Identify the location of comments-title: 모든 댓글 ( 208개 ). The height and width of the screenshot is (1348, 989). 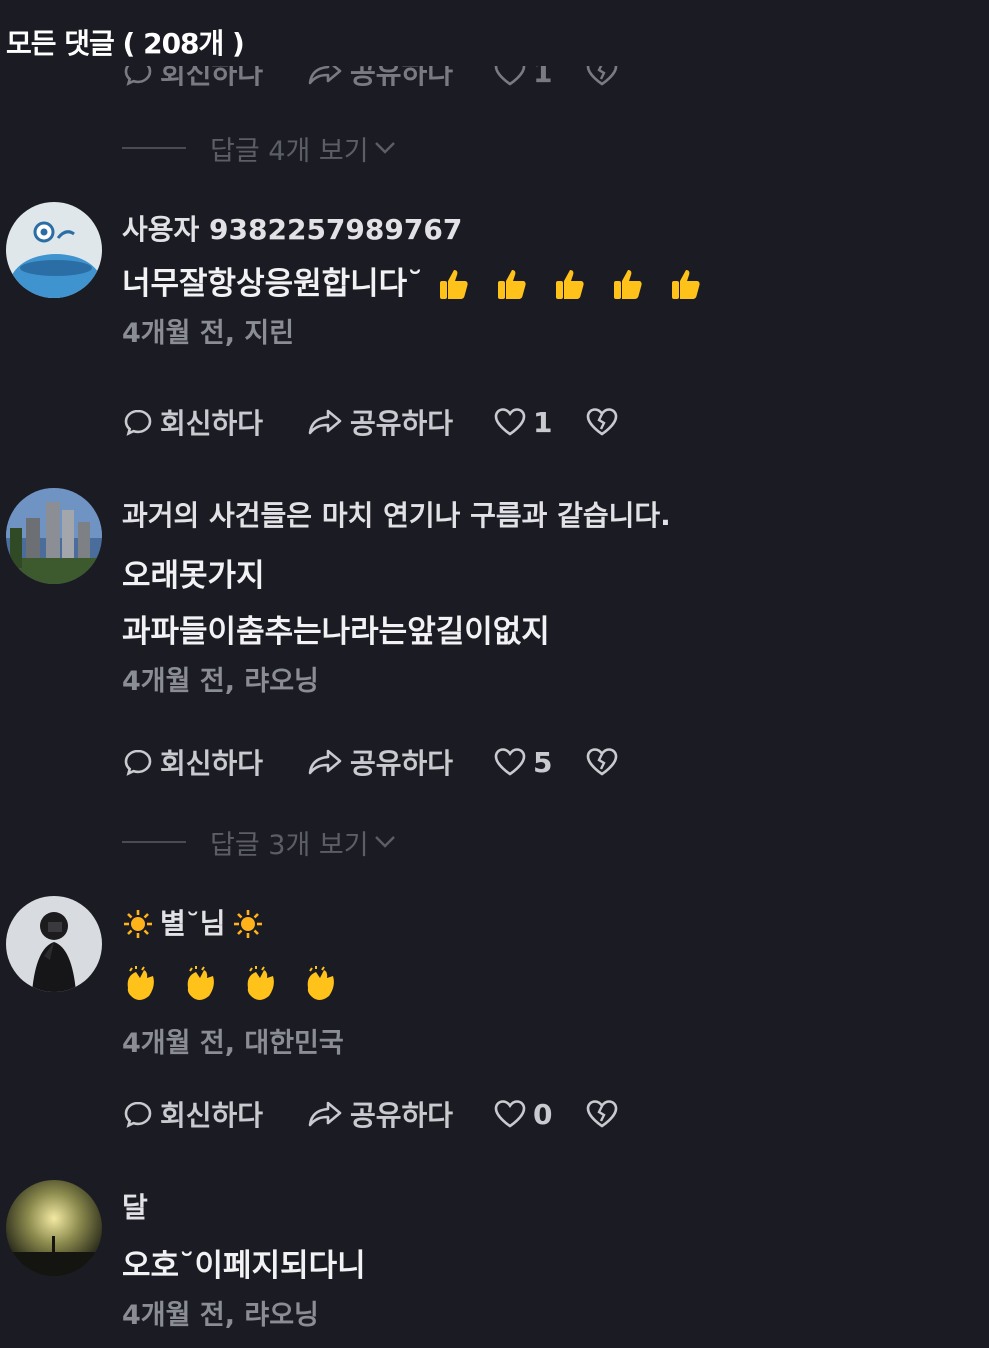
(125, 43).